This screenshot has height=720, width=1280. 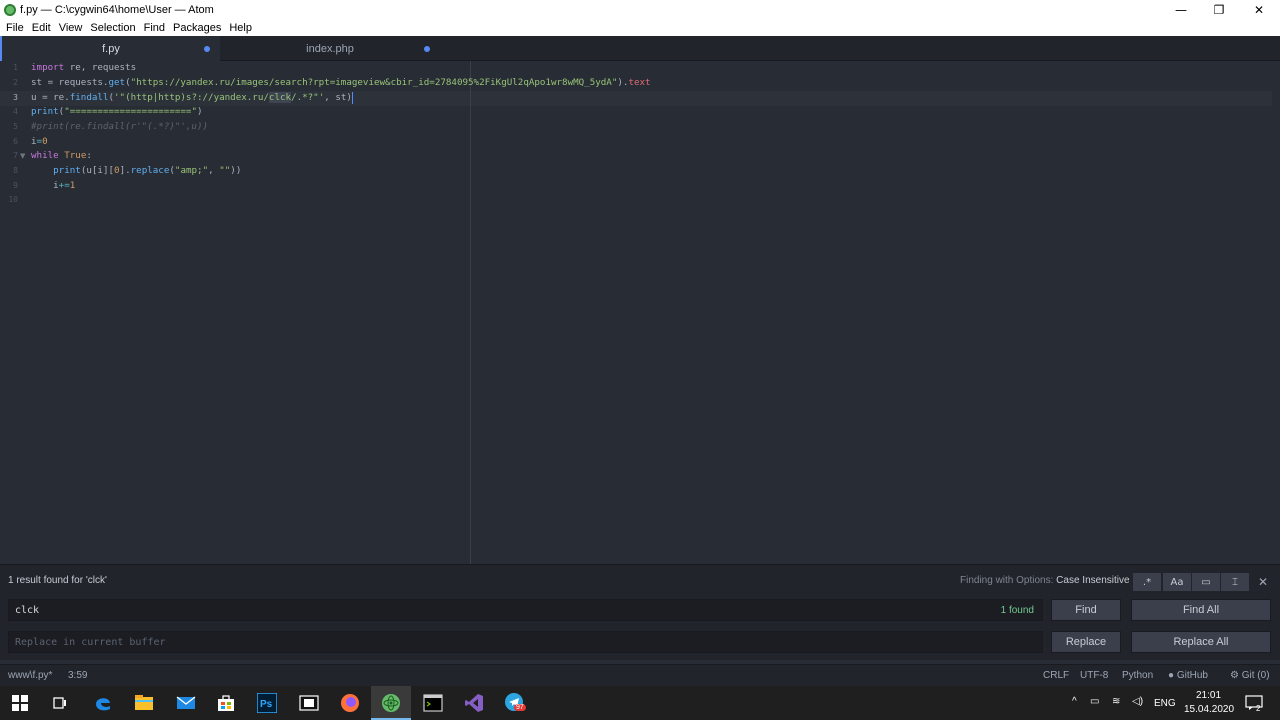 What do you see at coordinates (520, 707) in the screenshot?
I see `telegram-unread-badge: 97` at bounding box center [520, 707].